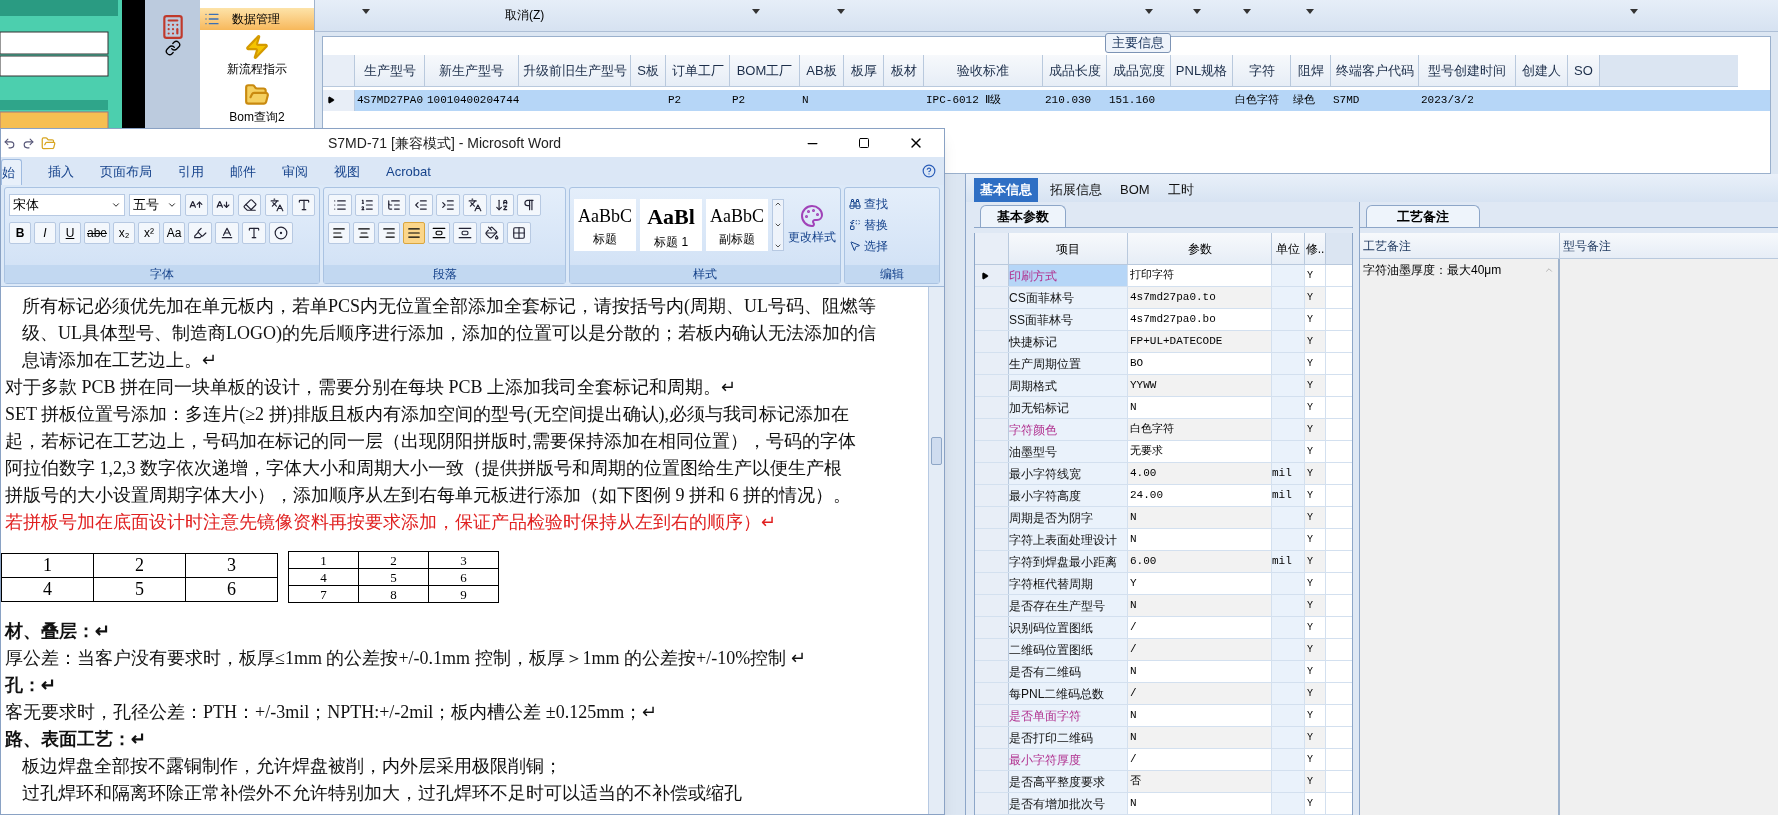 This screenshot has height=815, width=1778. I want to click on column-header: 项目, so click(1068, 248).